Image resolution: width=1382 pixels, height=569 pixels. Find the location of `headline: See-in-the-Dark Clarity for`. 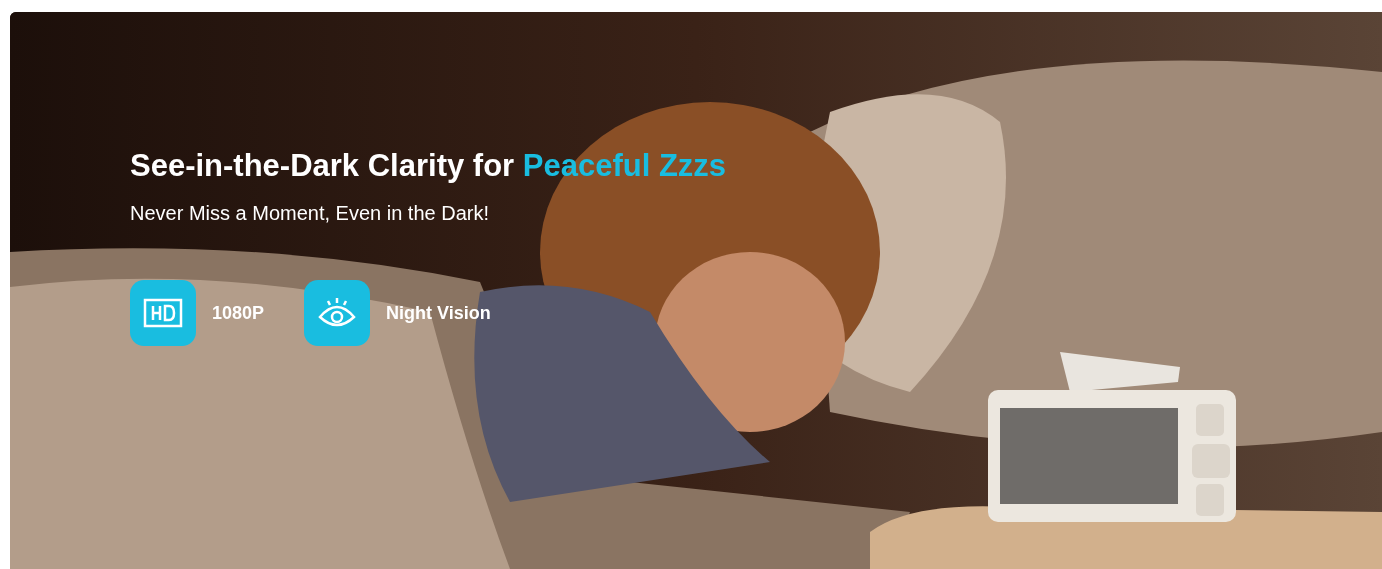

headline: See-in-the-Dark Clarity for is located at coordinates (323, 165).